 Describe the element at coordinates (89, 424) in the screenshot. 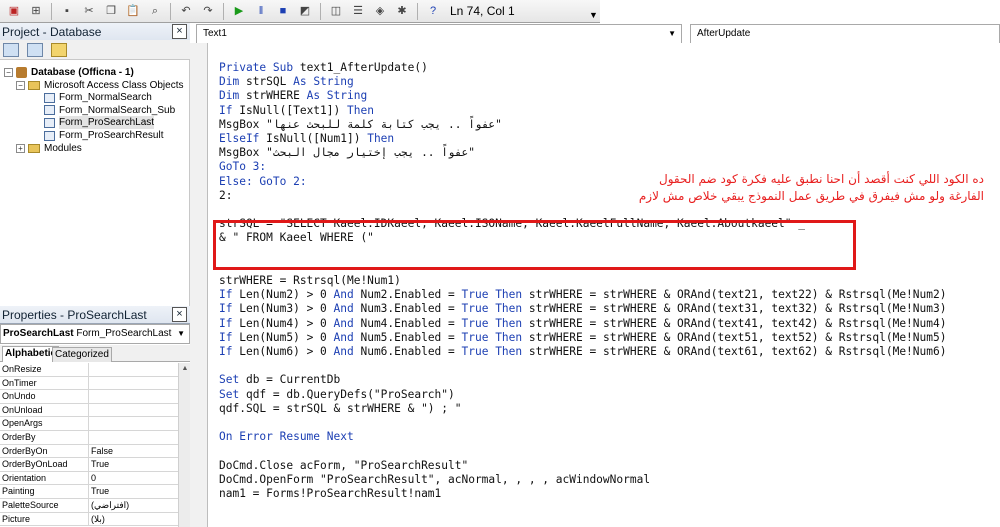

I see `property-row: OpenArgs` at that location.